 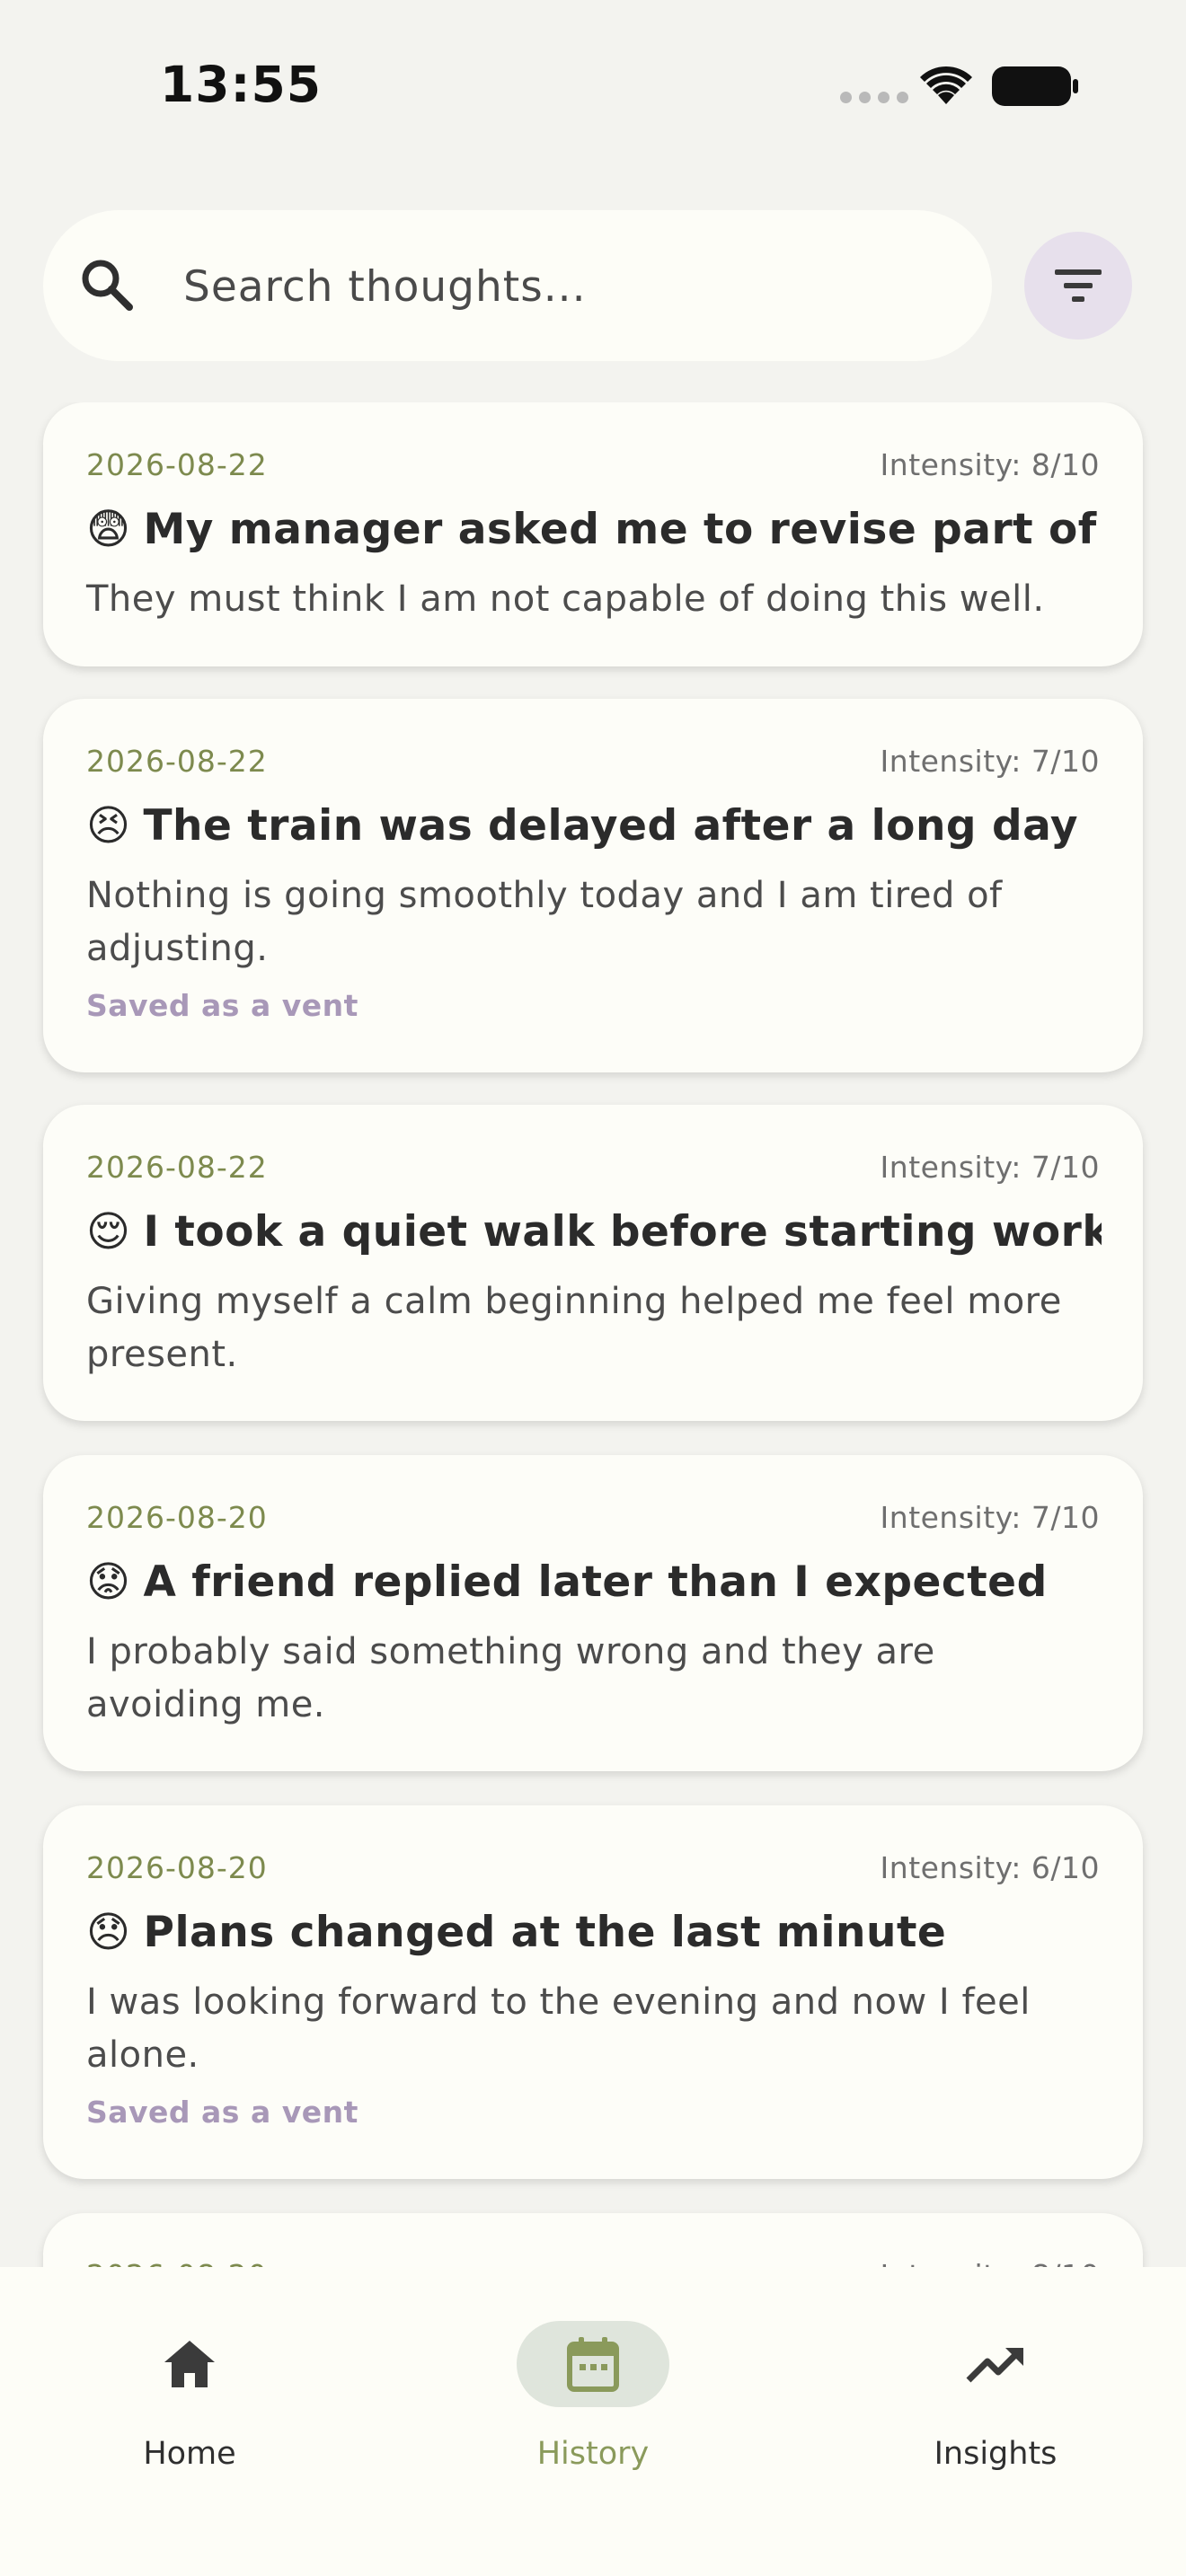 I want to click on bottom-navigation: Home History Insights, so click(x=593, y=2421).